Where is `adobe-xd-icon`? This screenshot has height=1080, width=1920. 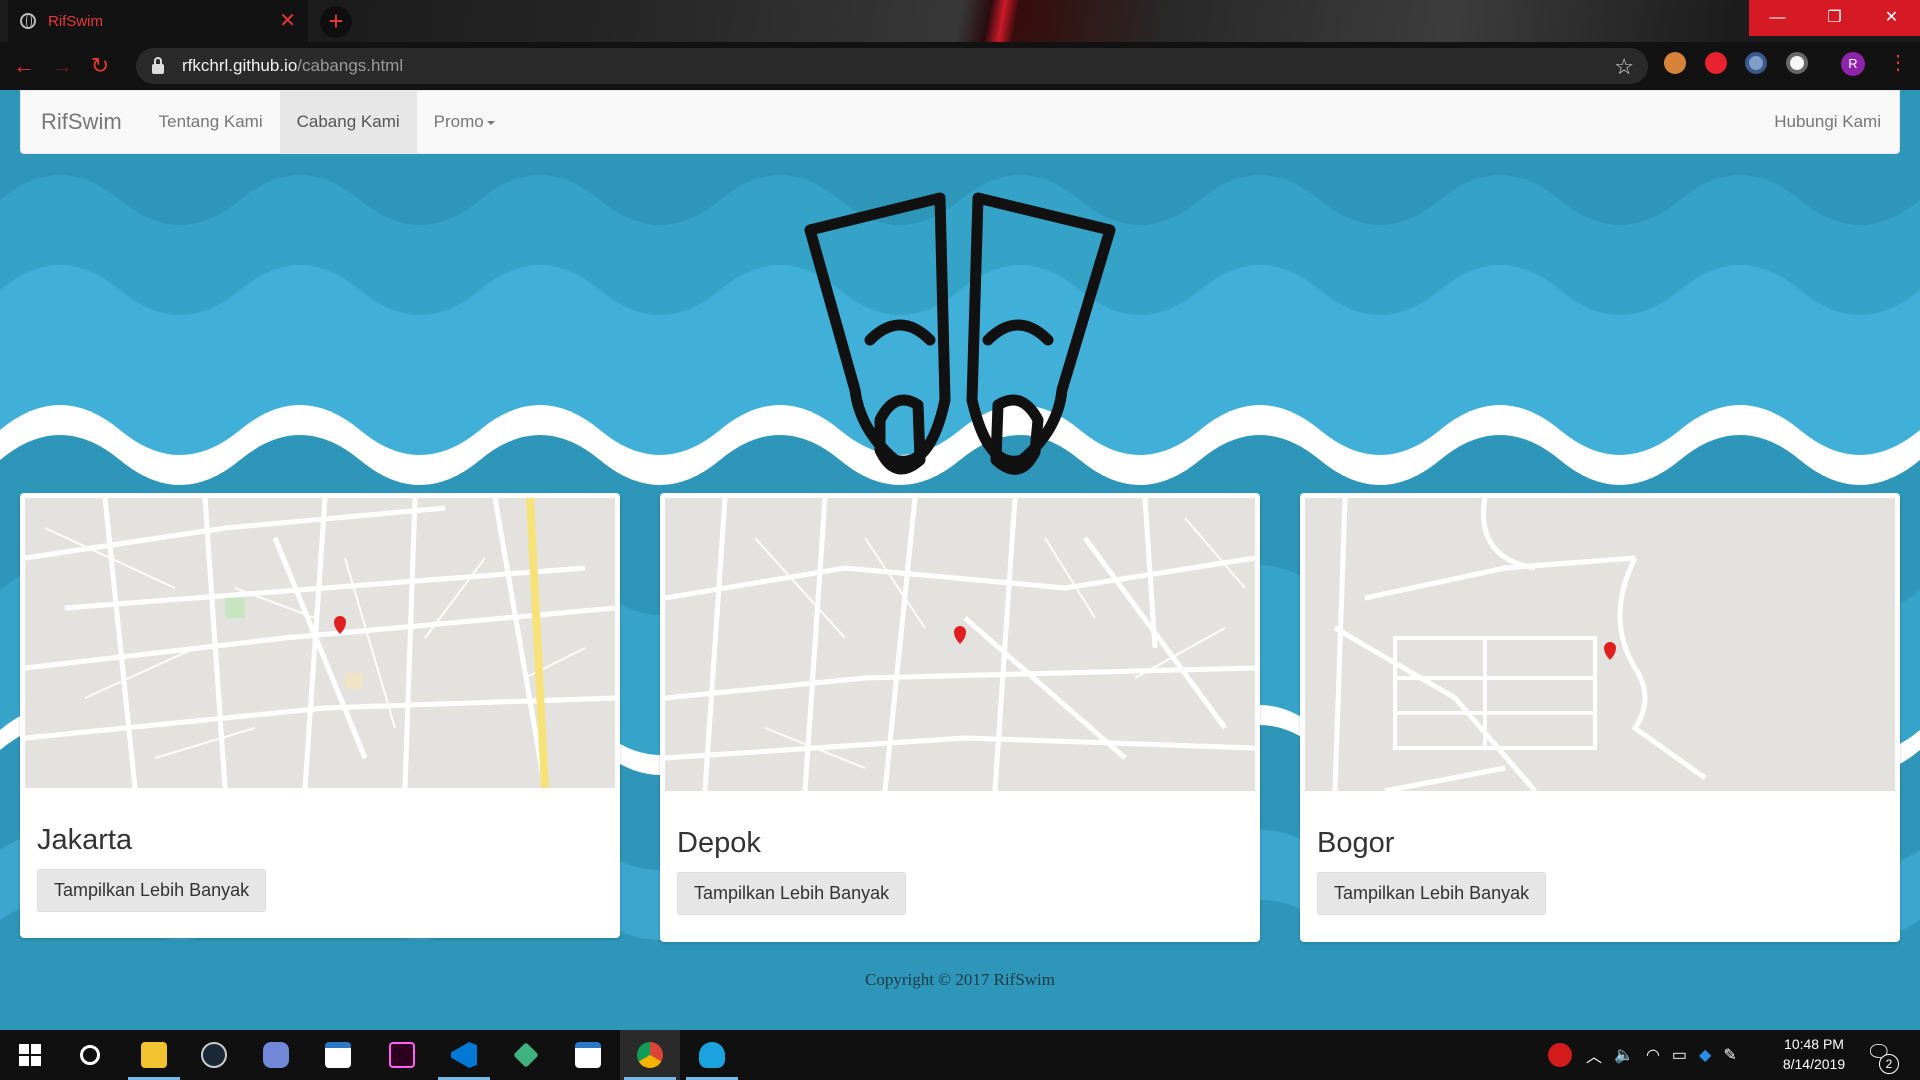 adobe-xd-icon is located at coordinates (402, 1055).